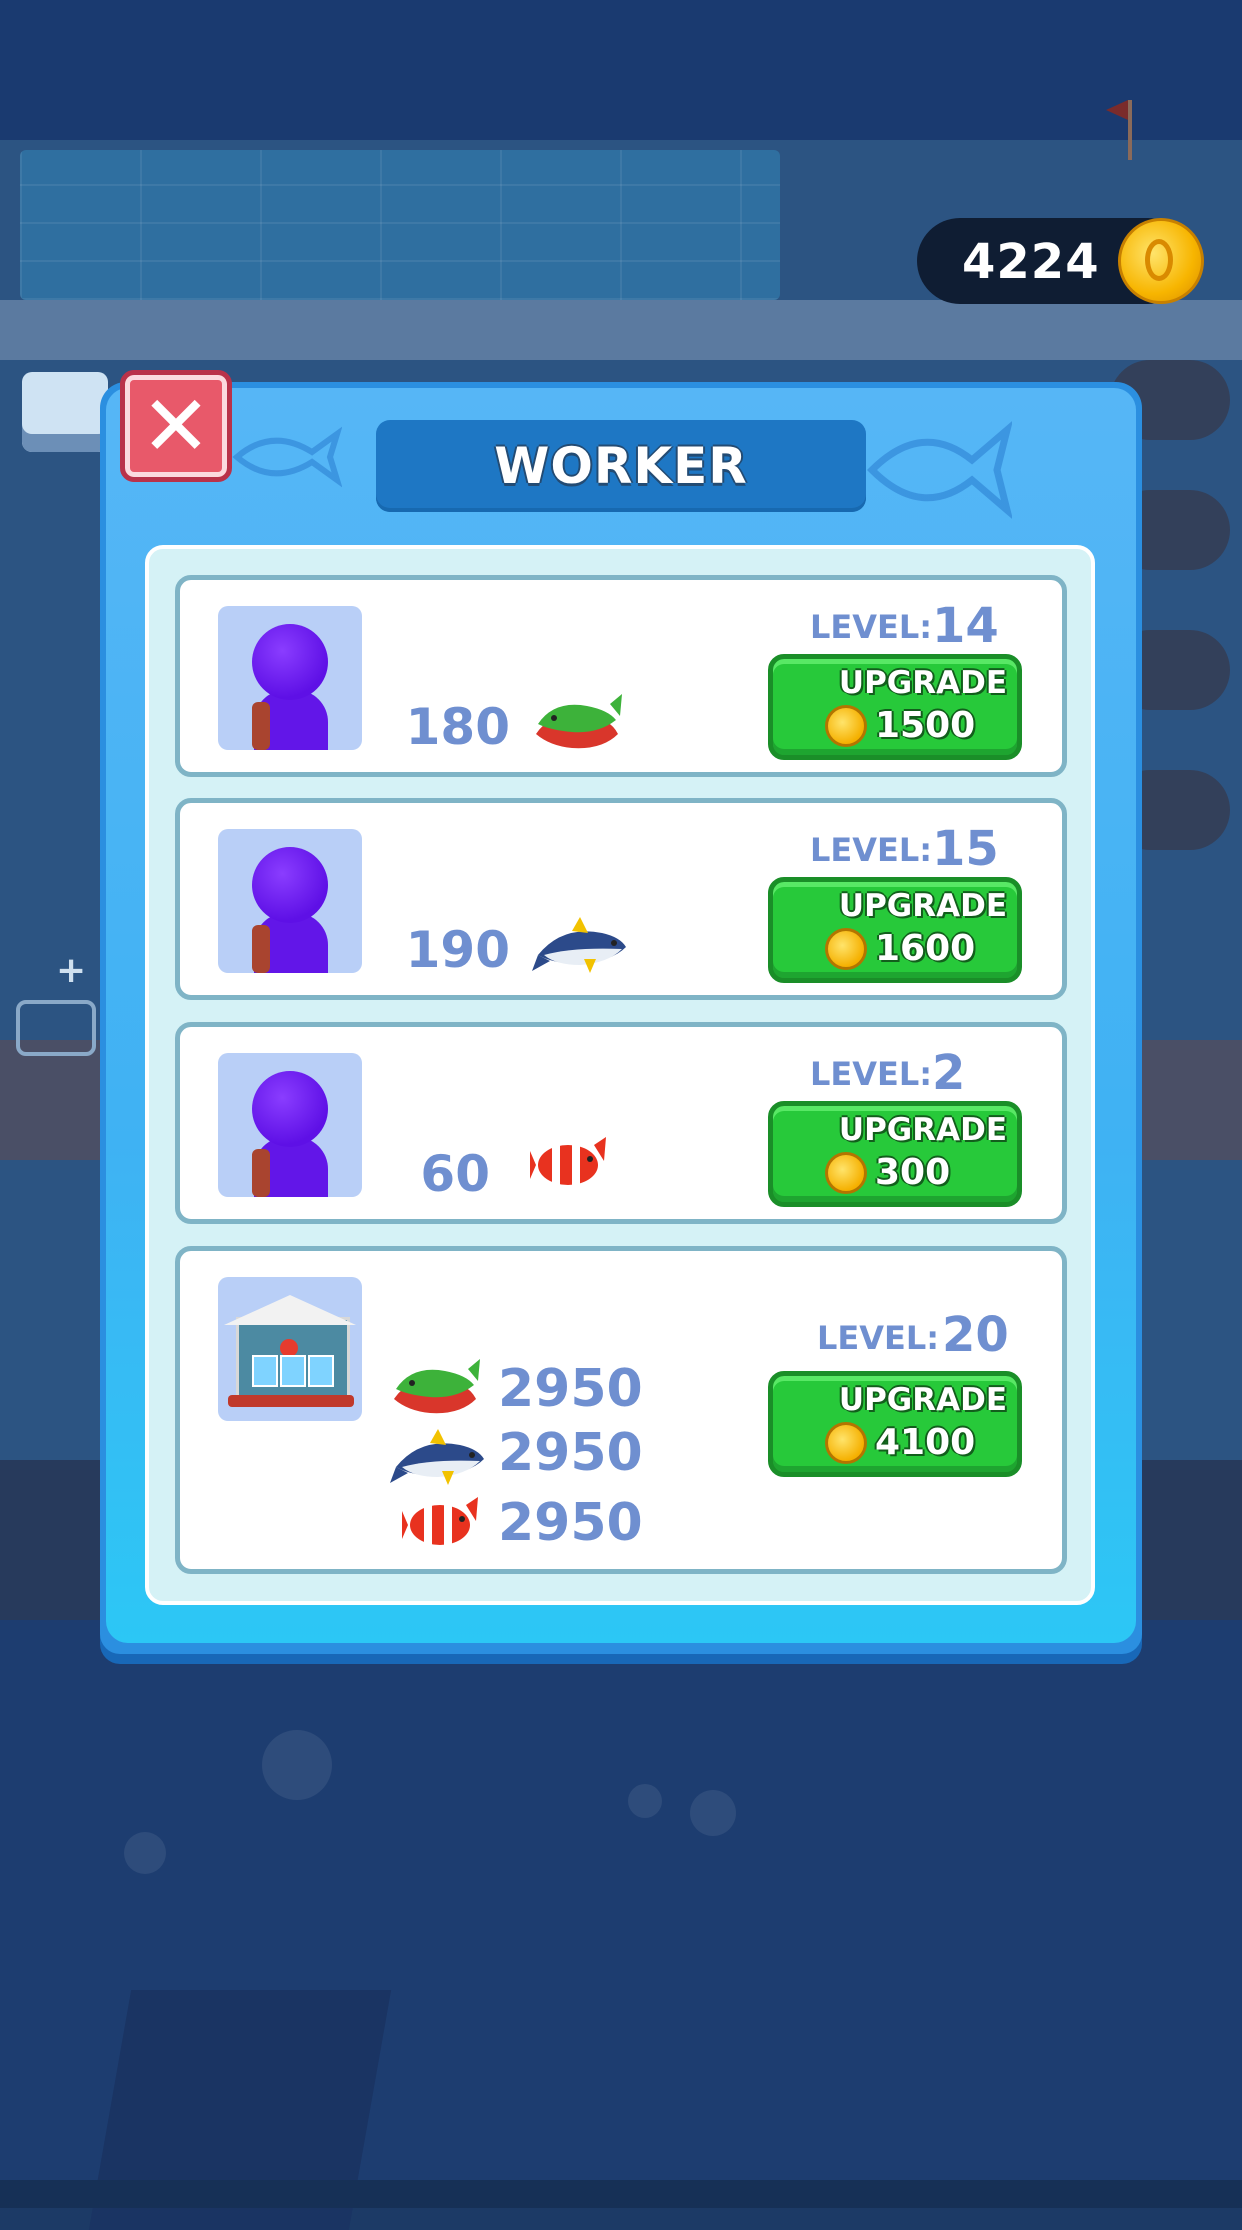 Image resolution: width=1242 pixels, height=2230 pixels. Describe the element at coordinates (925, 725) in the screenshot. I see `upgrade-cost: 1500` at that location.